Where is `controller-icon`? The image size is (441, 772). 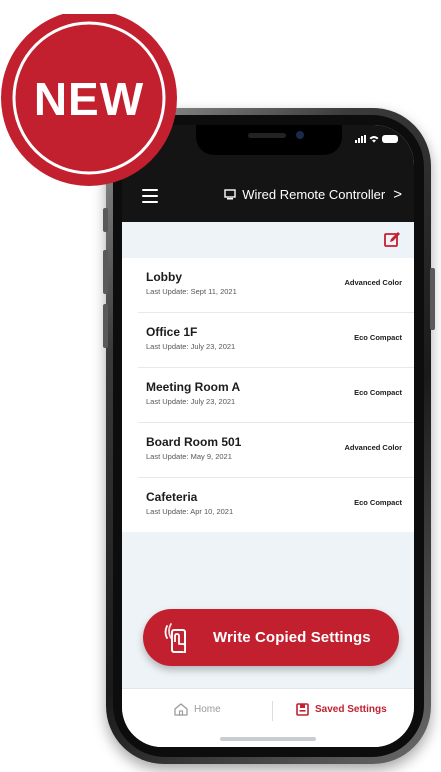
controller-icon is located at coordinates (230, 194).